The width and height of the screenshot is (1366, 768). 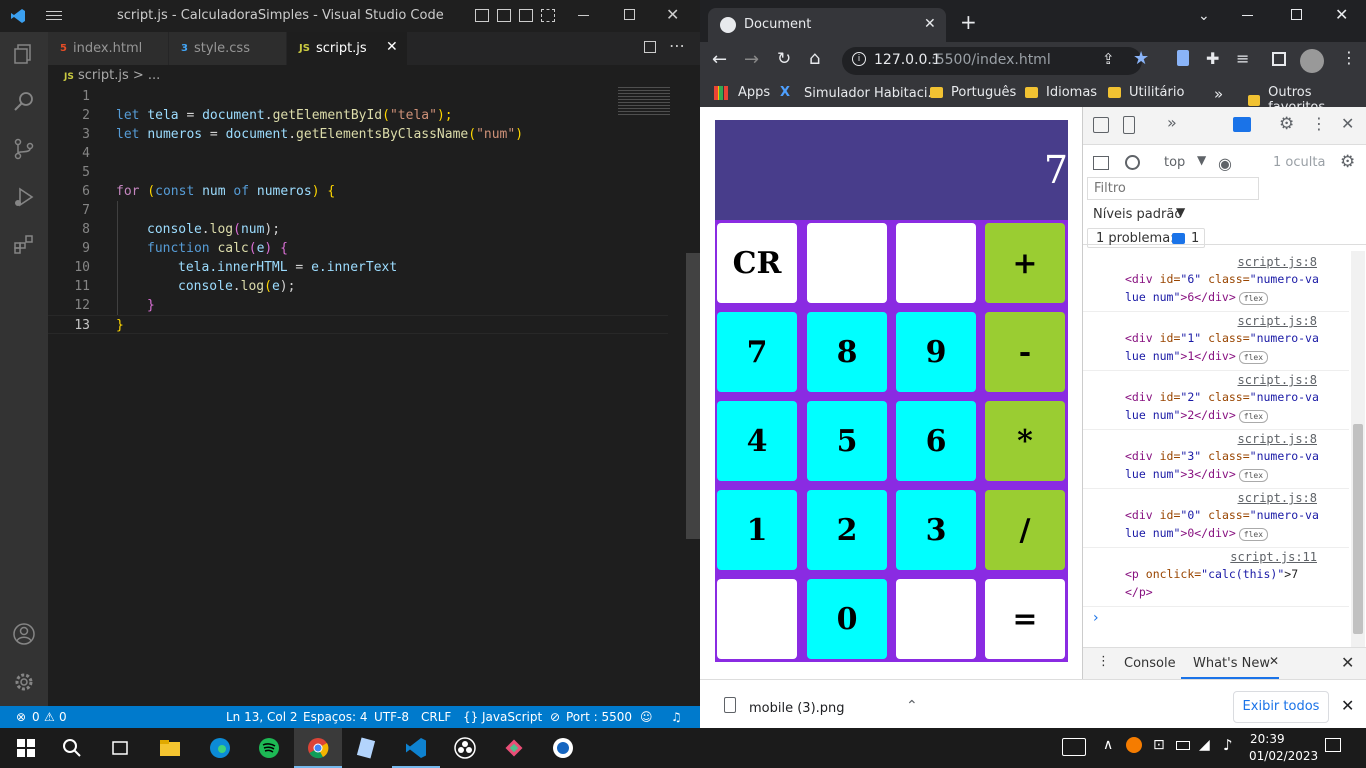 What do you see at coordinates (742, 92) in the screenshot?
I see `bookmark-apps: Apps` at bounding box center [742, 92].